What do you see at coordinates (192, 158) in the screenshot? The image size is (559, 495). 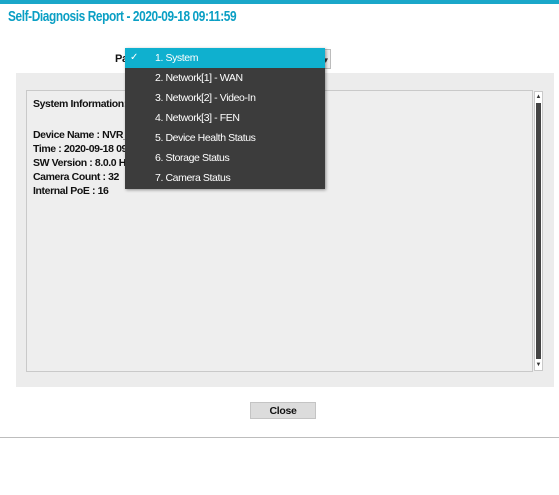 I see `menu-item-label: 6. Storage Status` at bounding box center [192, 158].